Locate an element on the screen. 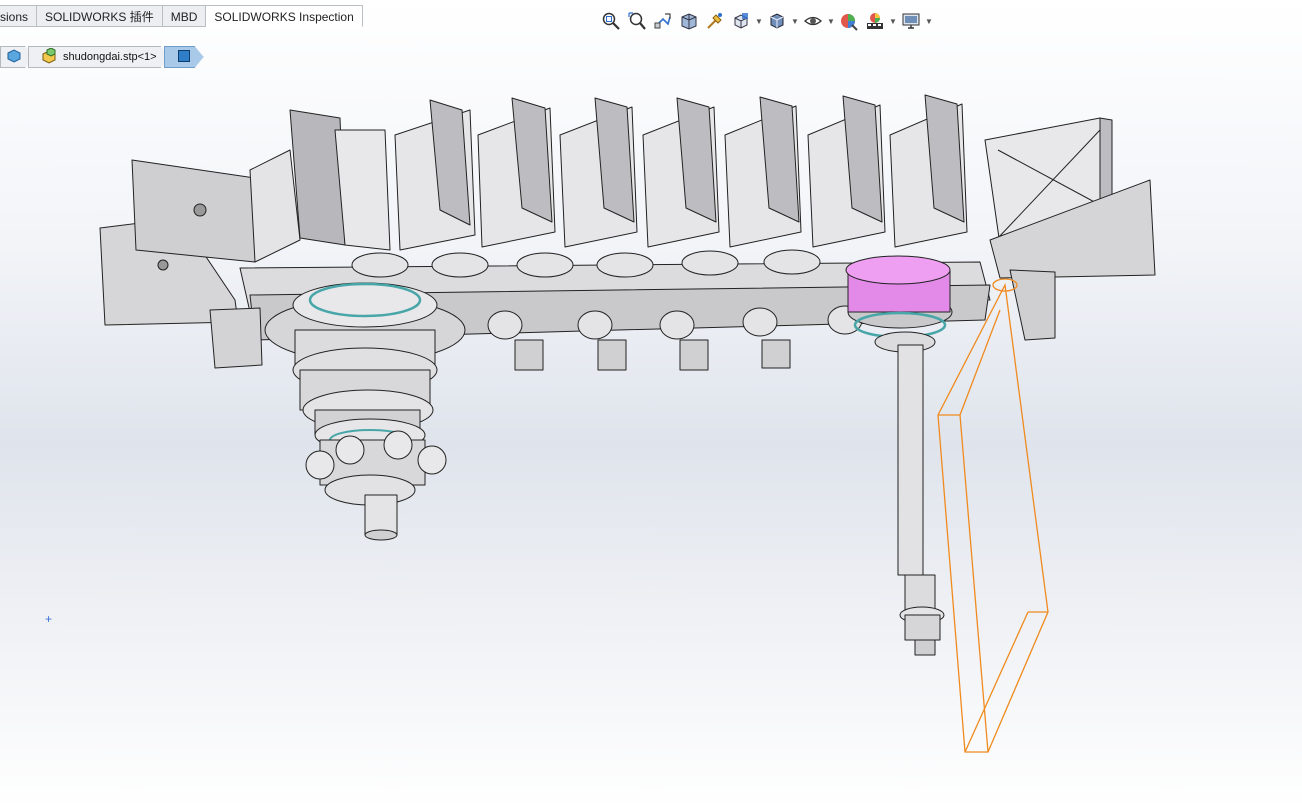 The width and height of the screenshot is (1302, 812). breadcrumb: shudongdai.stp<1> is located at coordinates (102, 57).